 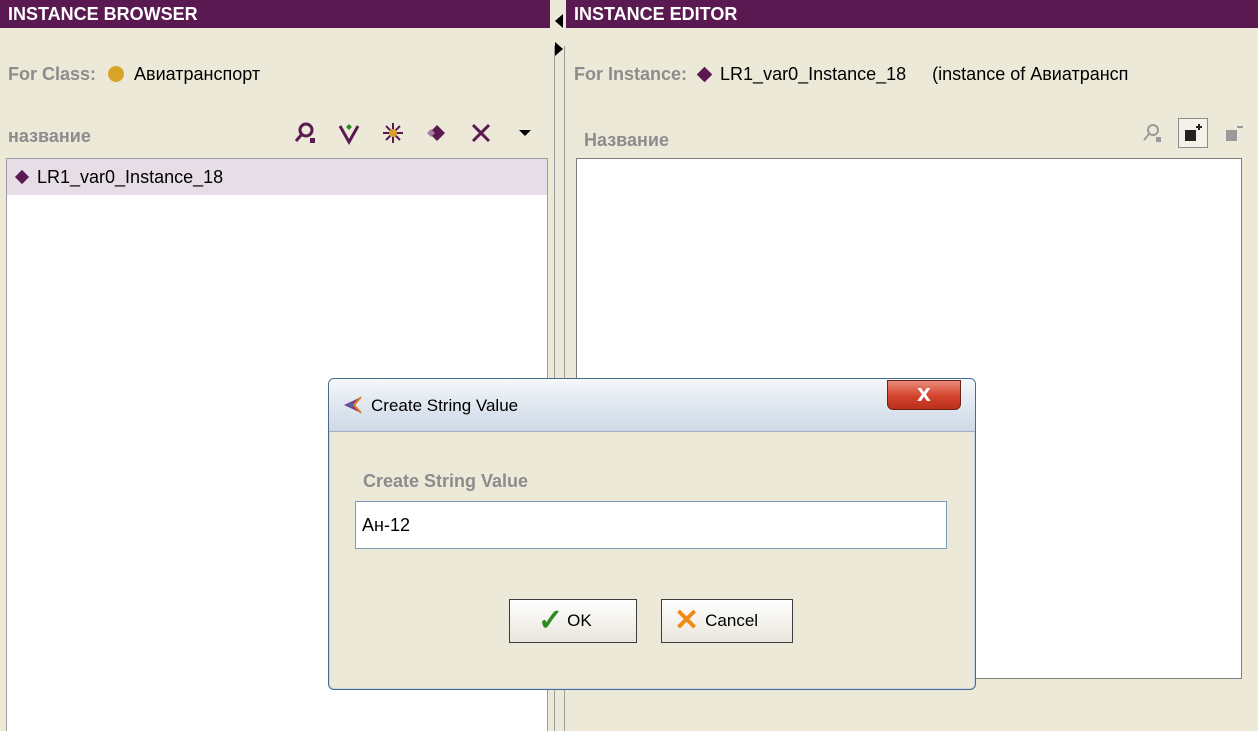 What do you see at coordinates (481, 133) in the screenshot?
I see `delete-instance-icon` at bounding box center [481, 133].